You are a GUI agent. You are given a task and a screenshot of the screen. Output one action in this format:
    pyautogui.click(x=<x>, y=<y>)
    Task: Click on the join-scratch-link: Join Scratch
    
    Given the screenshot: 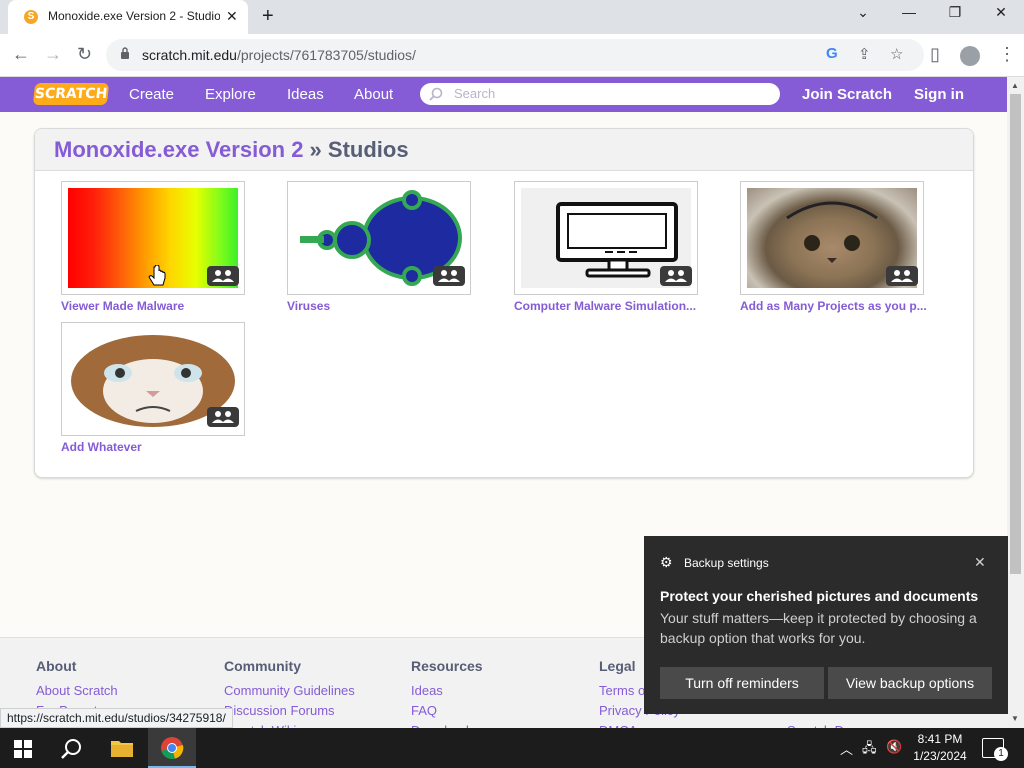 What is the action you would take?
    pyautogui.click(x=847, y=94)
    